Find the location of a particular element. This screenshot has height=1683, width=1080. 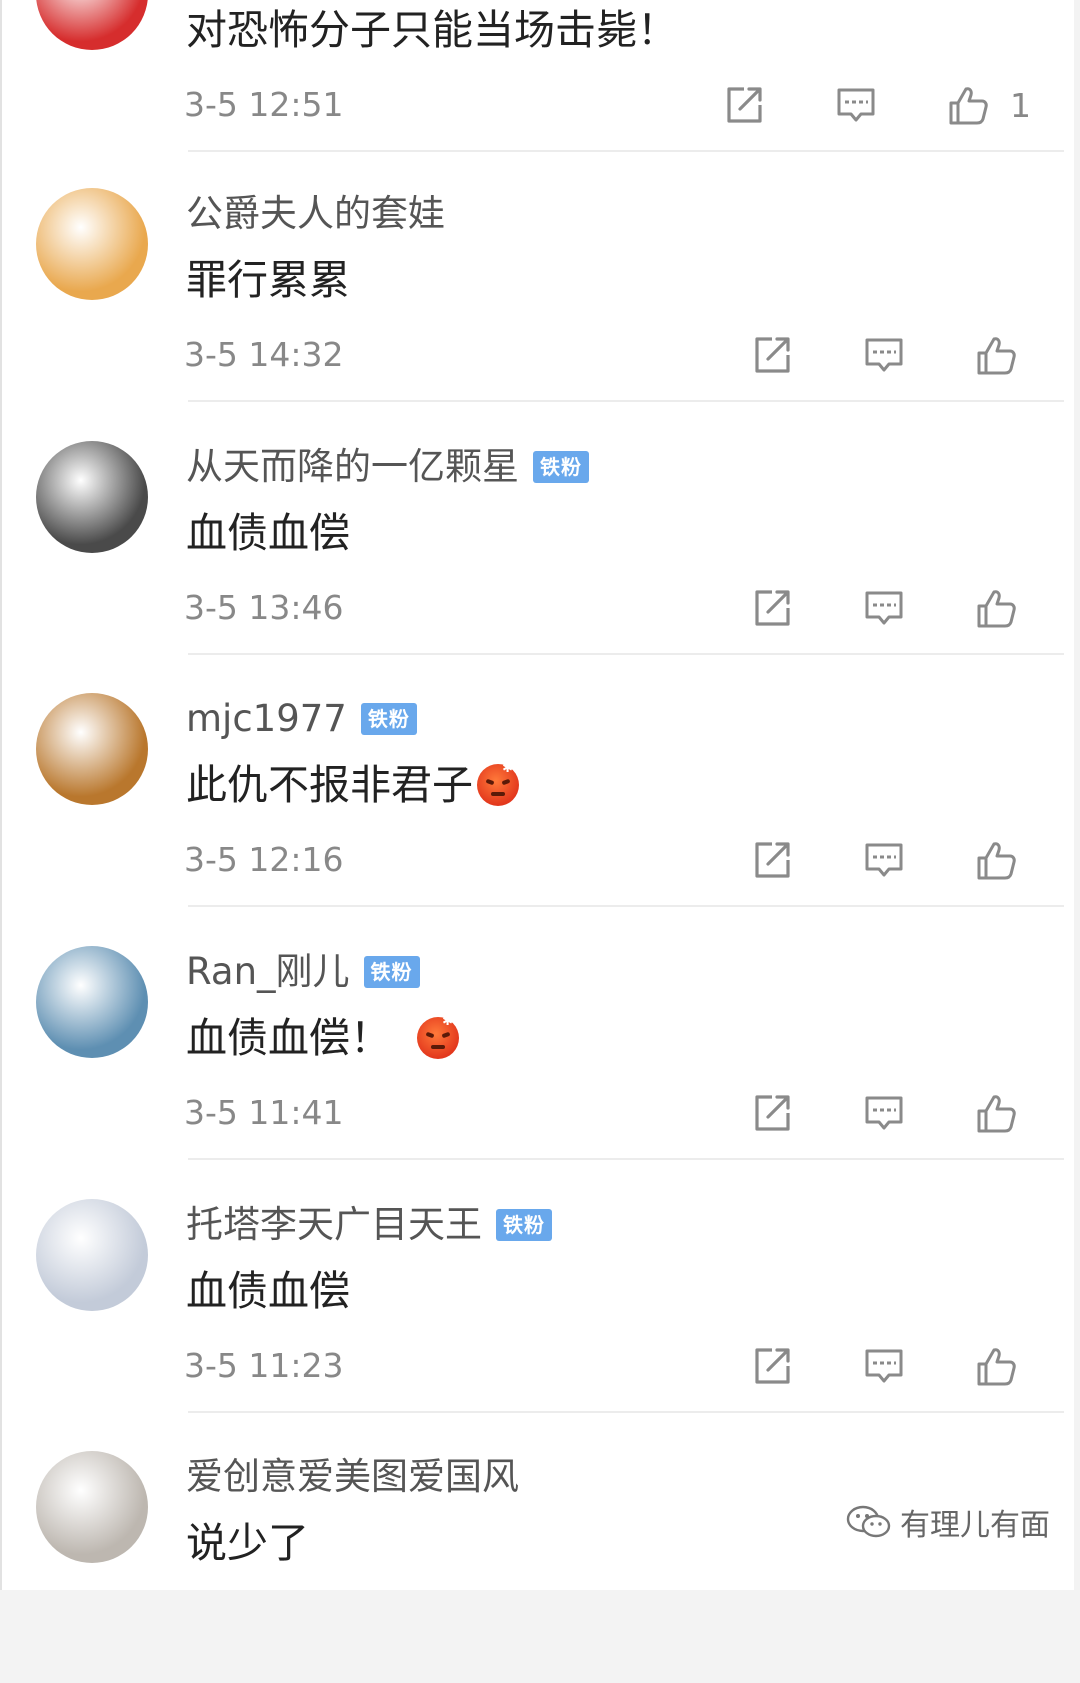

comment-text: 血债血偿！ ✱ is located at coordinates (322, 1038).